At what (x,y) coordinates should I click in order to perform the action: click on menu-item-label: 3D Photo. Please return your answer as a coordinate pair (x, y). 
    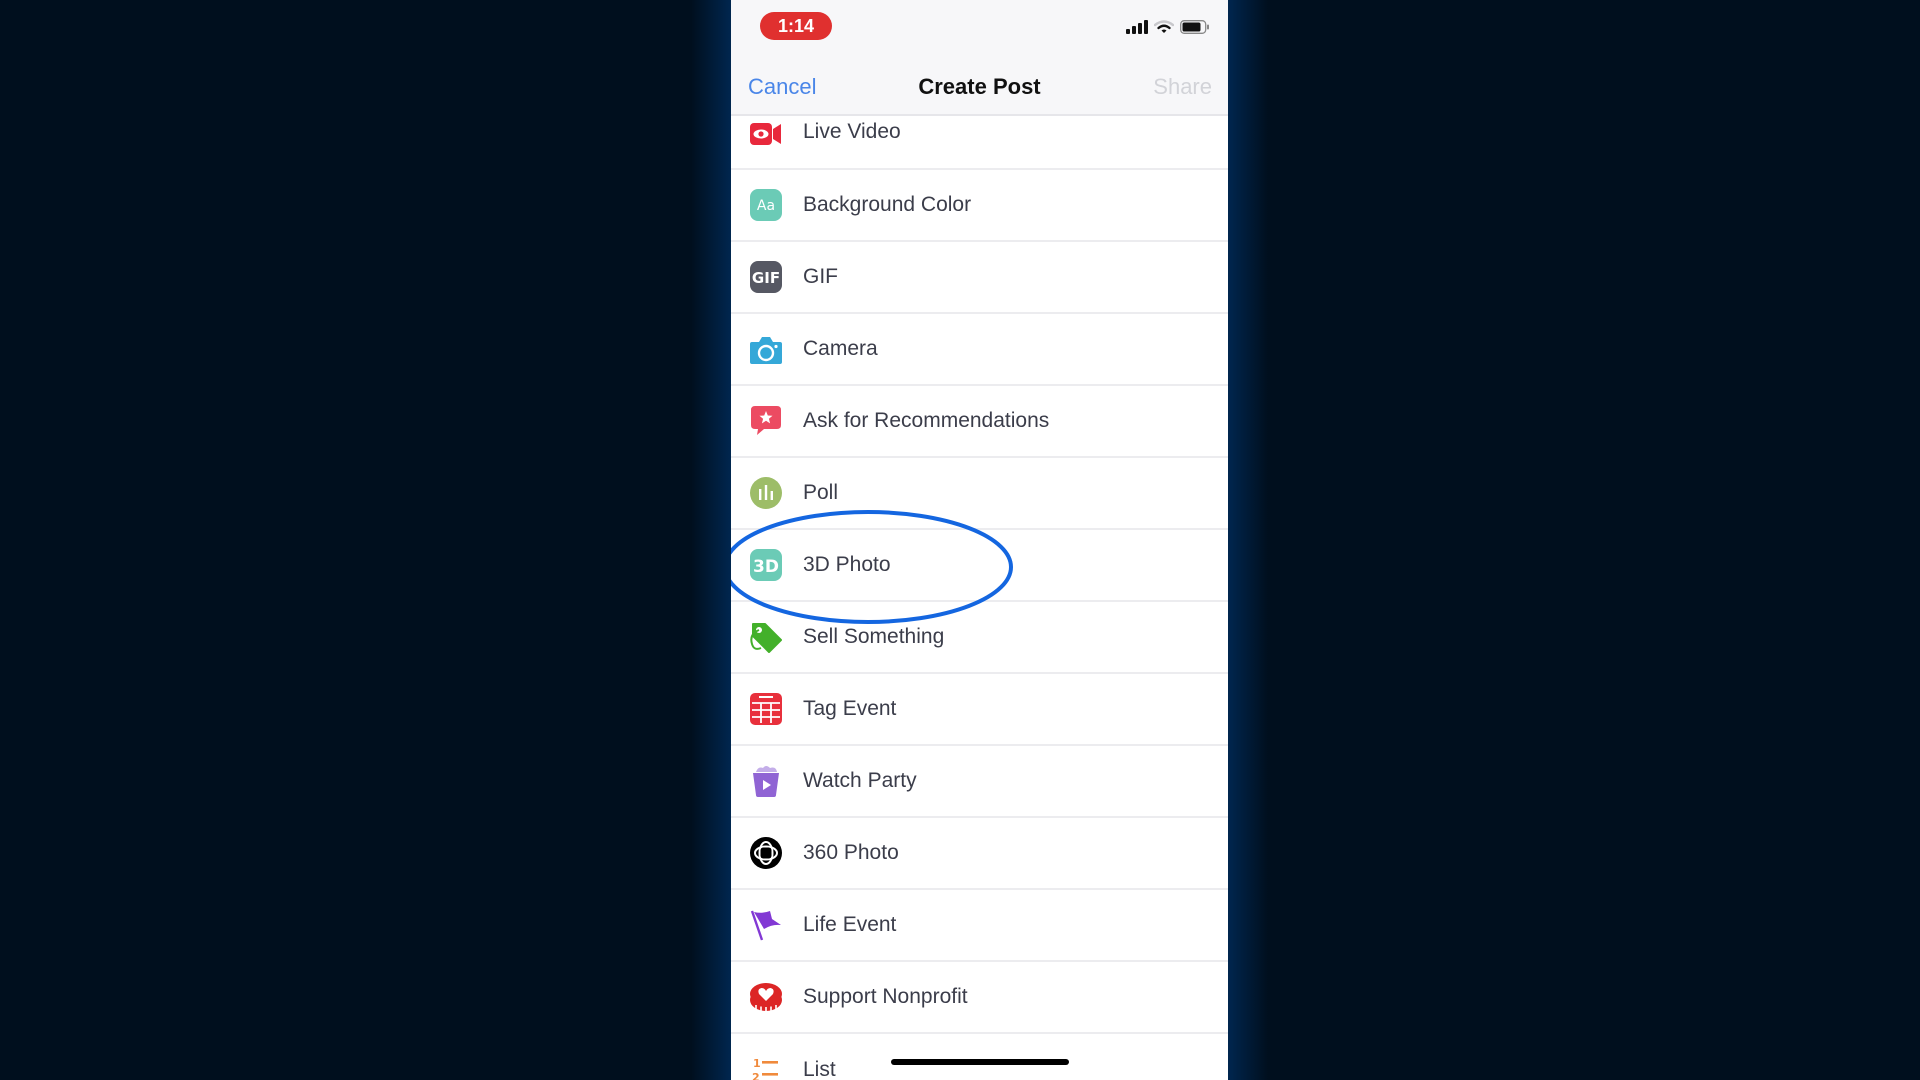
    Looking at the image, I should click on (847, 564).